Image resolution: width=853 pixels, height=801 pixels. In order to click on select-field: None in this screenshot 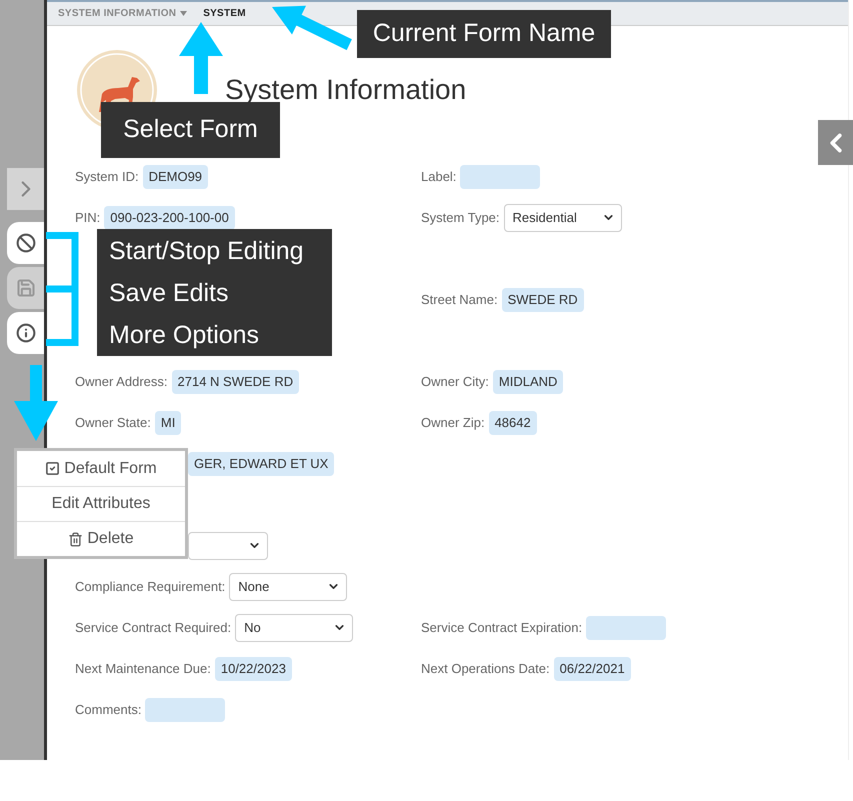, I will do `click(288, 586)`.